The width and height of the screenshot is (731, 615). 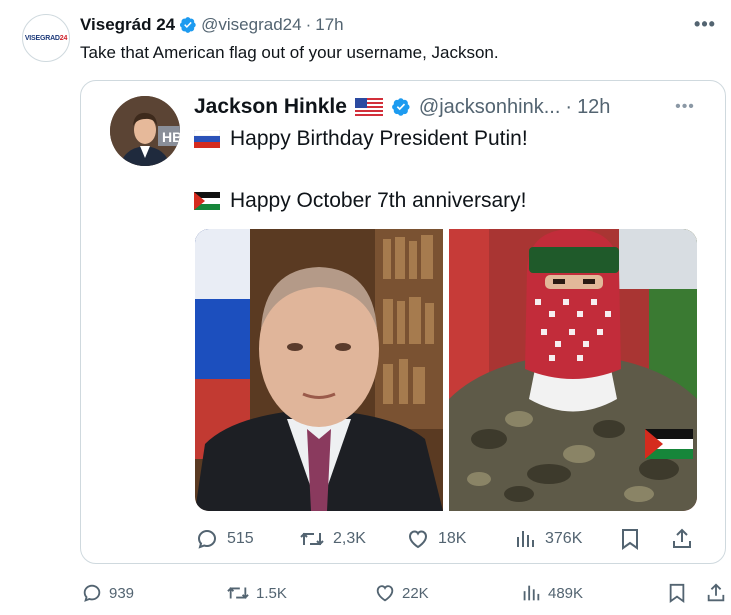 What do you see at coordinates (207, 139) in the screenshot?
I see `russia-flag-icon` at bounding box center [207, 139].